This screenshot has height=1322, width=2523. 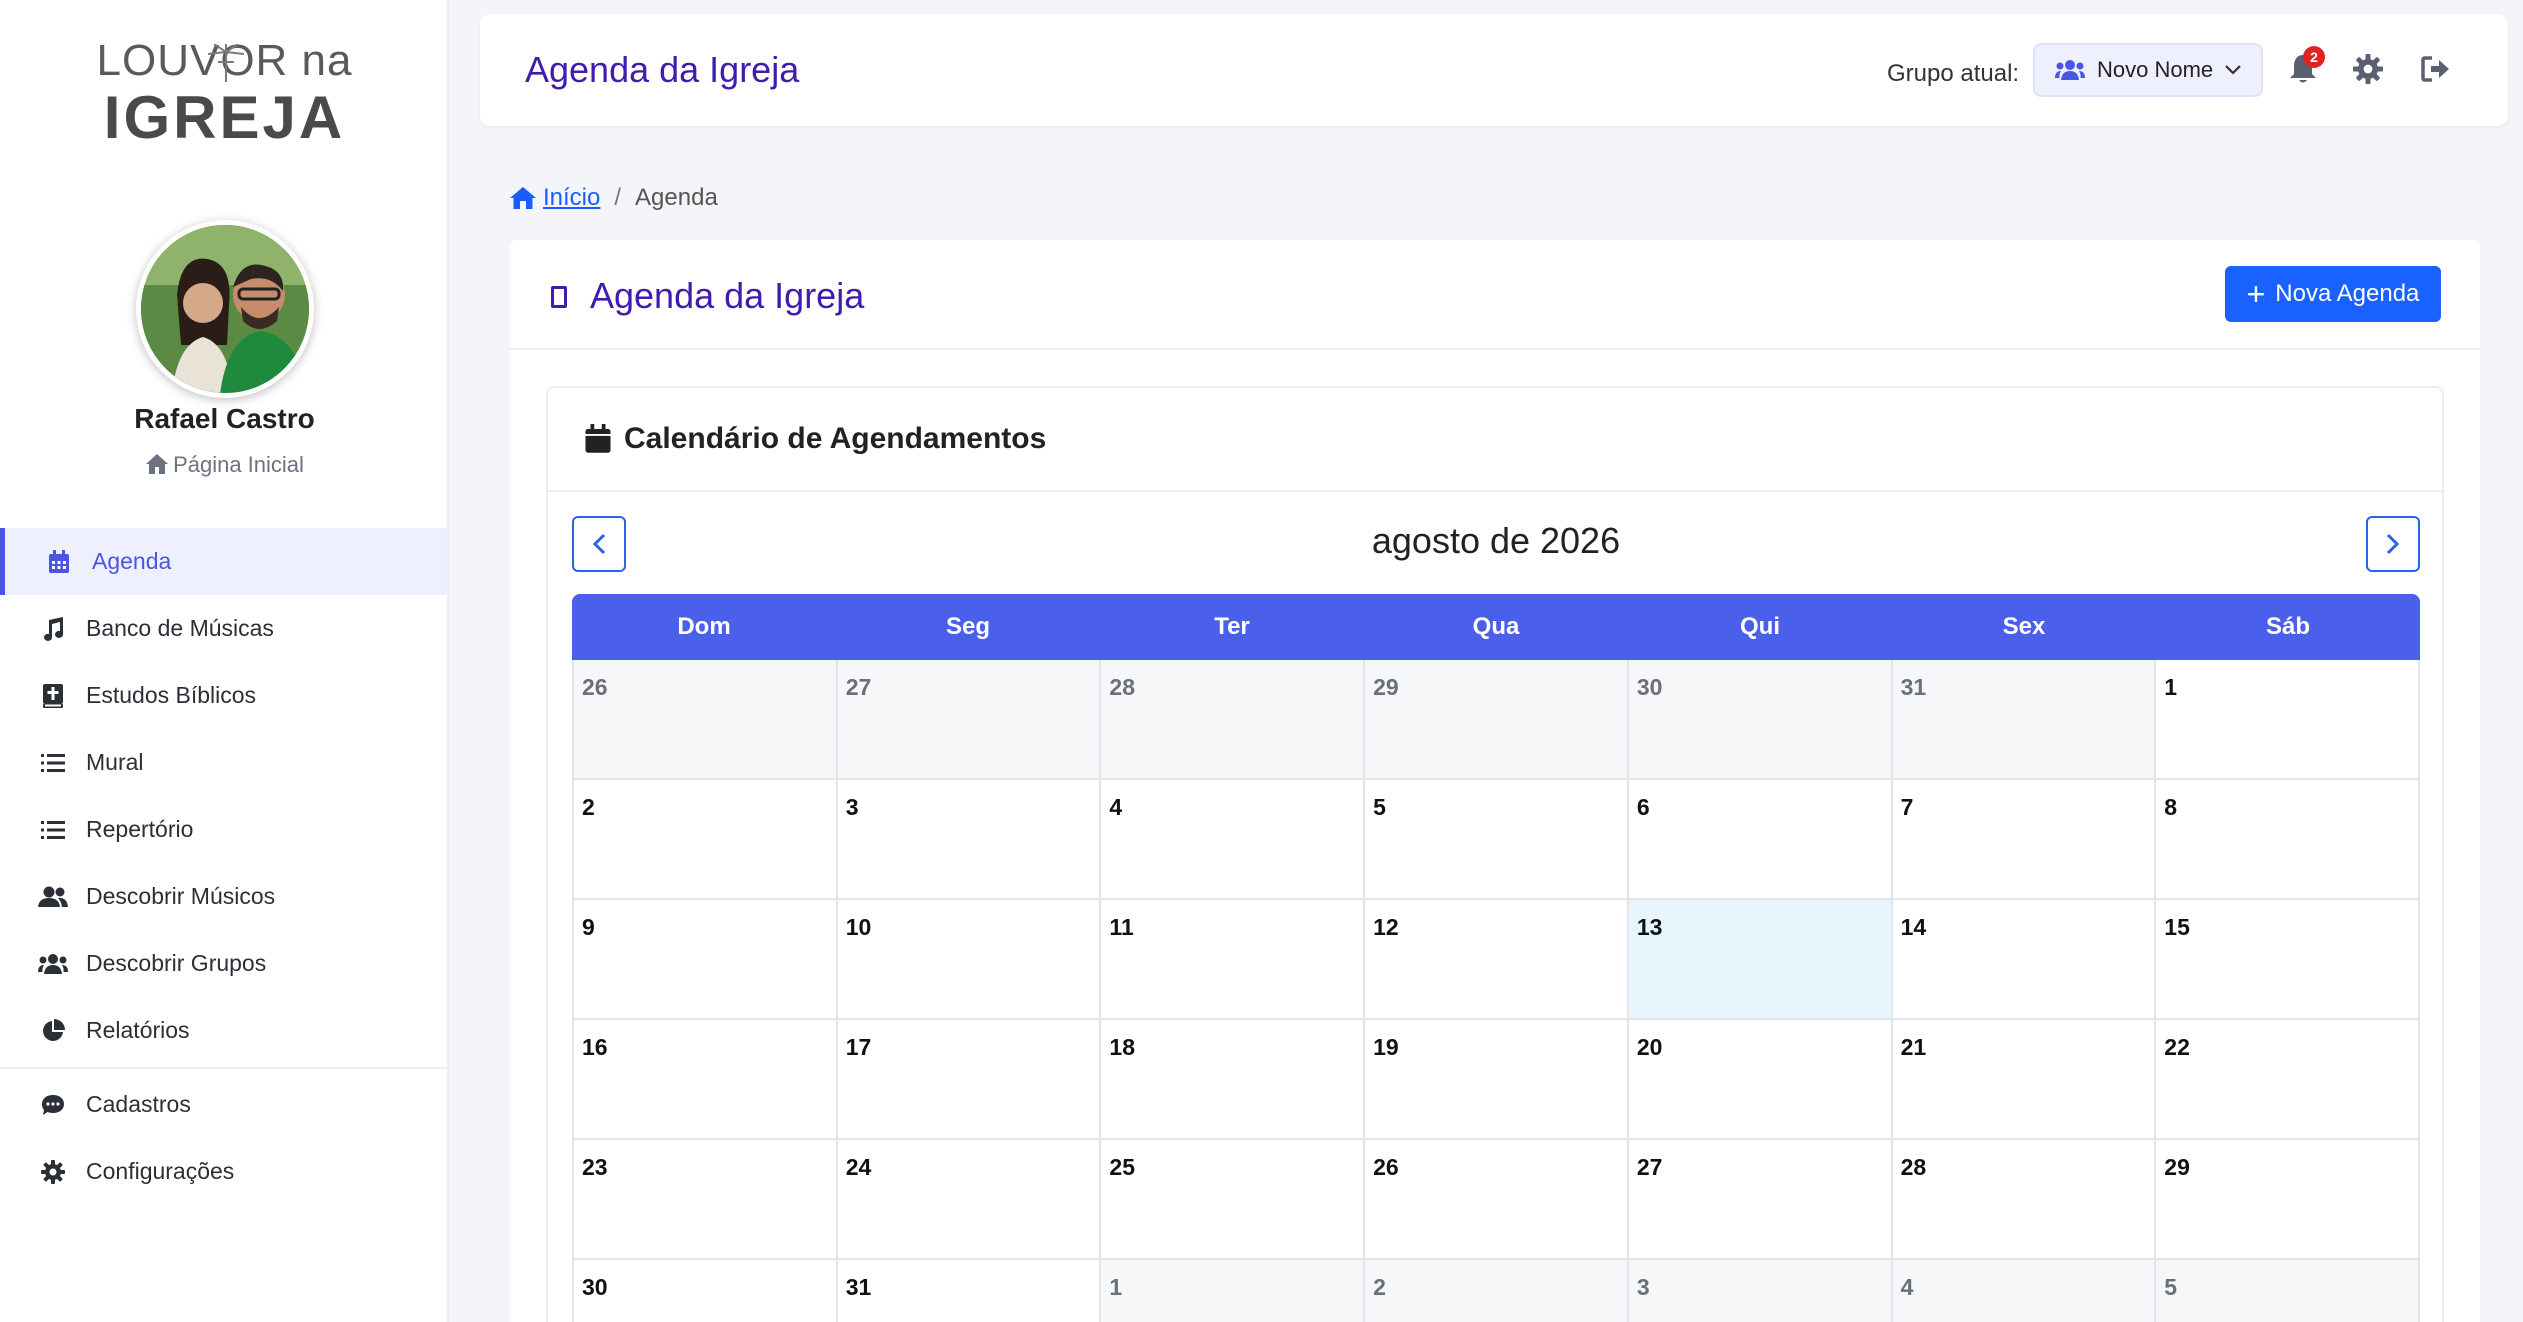 I want to click on group-select: Novo Nome, so click(x=2148, y=70).